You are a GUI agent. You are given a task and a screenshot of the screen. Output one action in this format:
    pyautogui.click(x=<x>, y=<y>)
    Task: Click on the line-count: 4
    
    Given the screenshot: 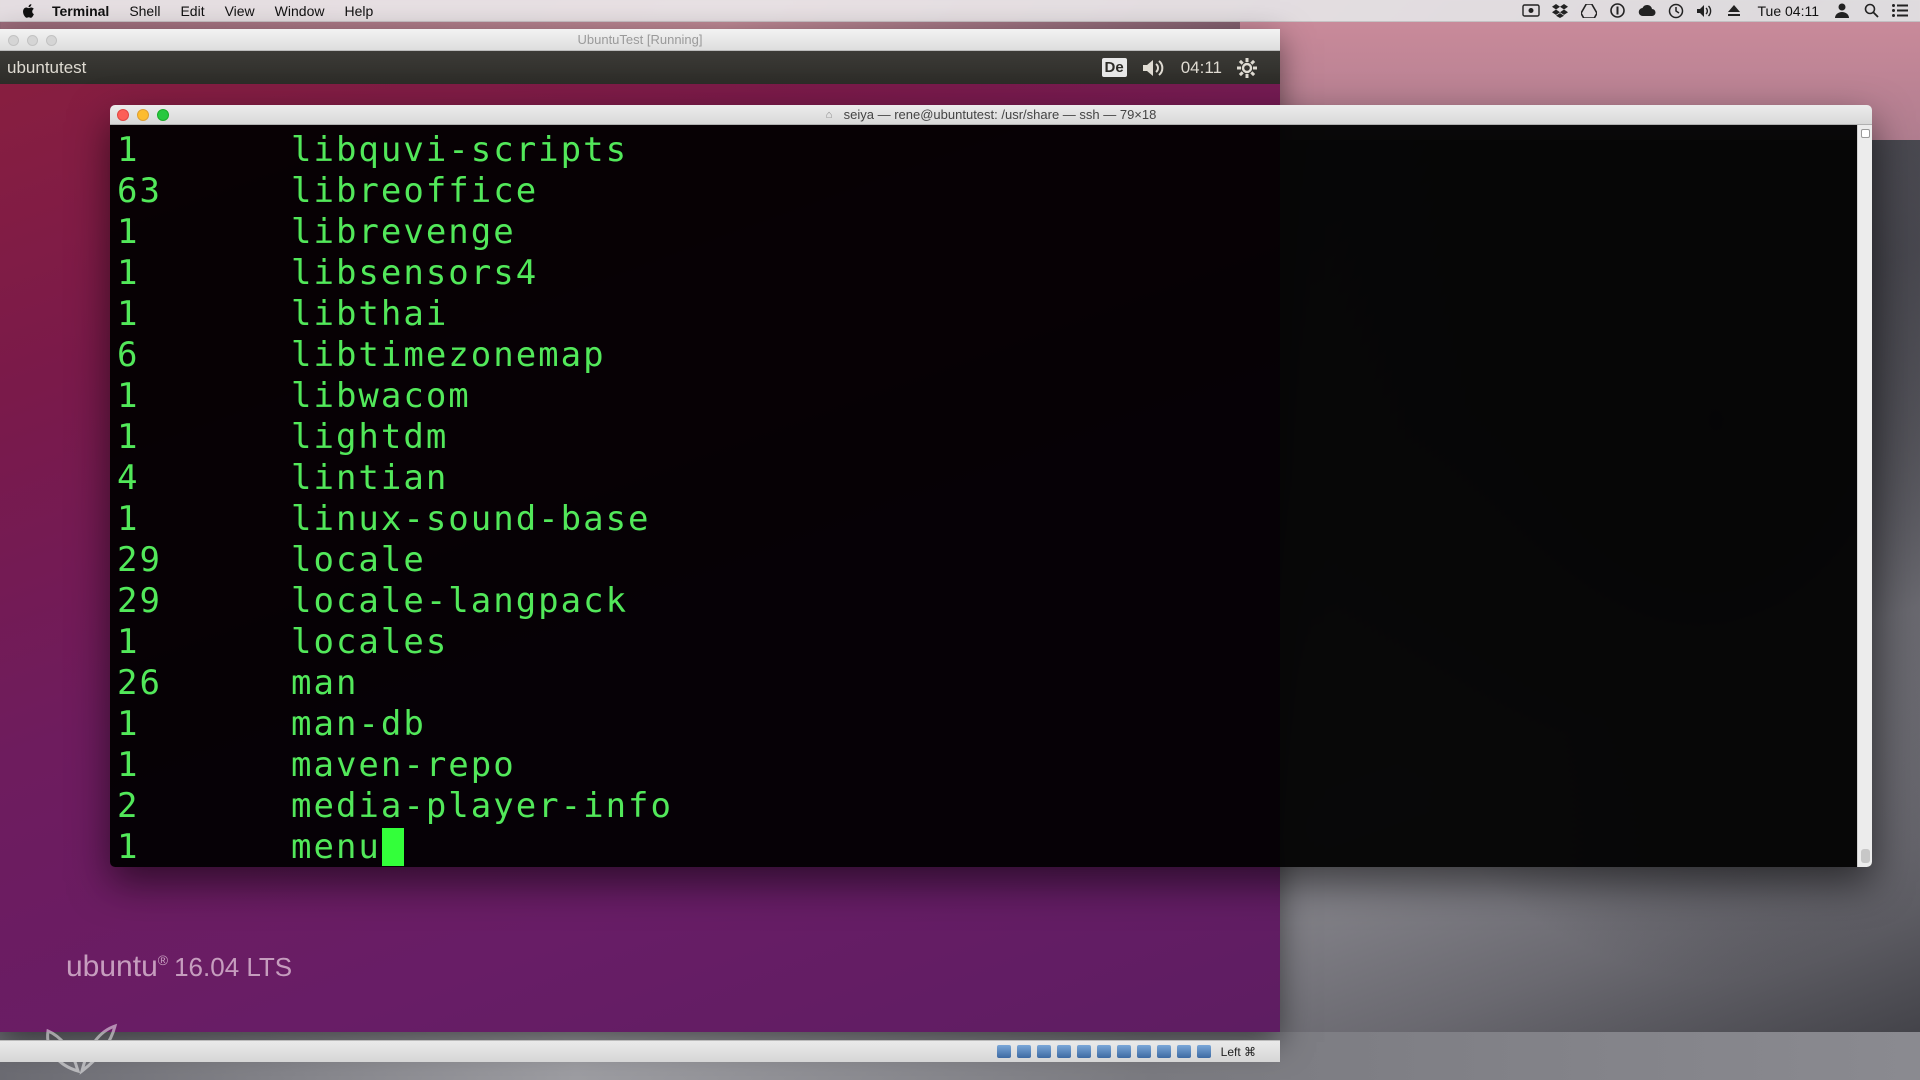 What is the action you would take?
    pyautogui.click(x=128, y=477)
    